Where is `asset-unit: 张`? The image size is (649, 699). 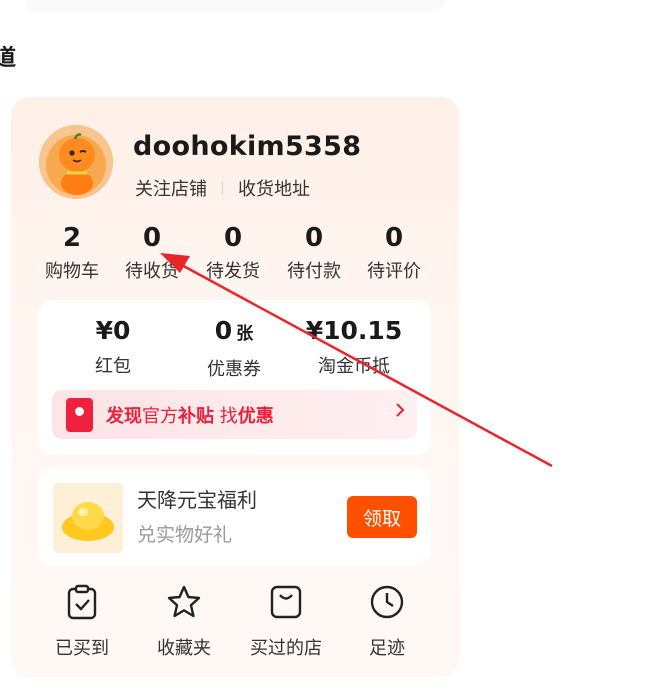 asset-unit: 张 is located at coordinates (245, 334).